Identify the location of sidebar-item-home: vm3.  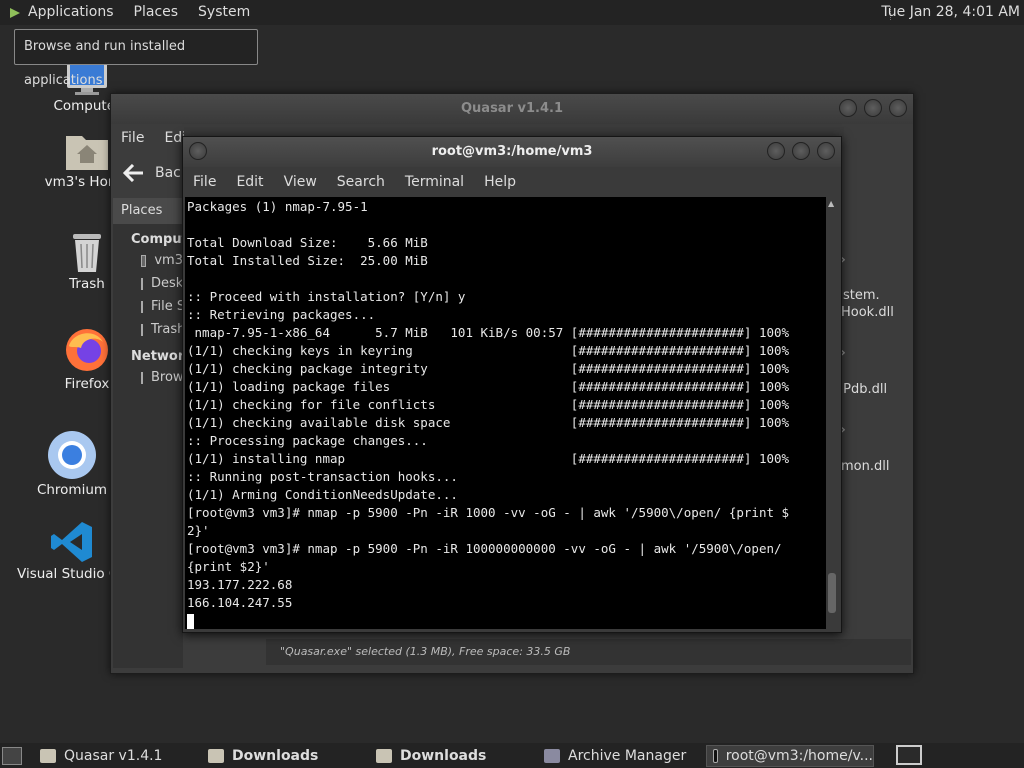
(148, 260).